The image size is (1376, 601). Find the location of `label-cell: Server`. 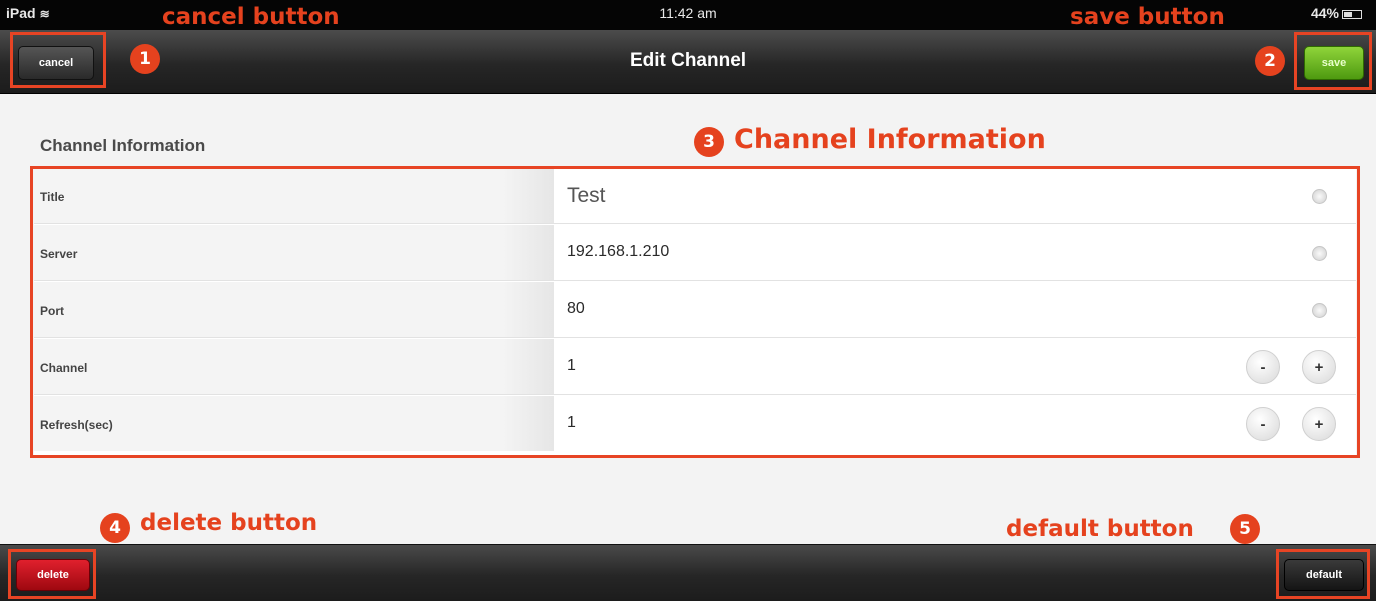

label-cell: Server is located at coordinates (294, 252).